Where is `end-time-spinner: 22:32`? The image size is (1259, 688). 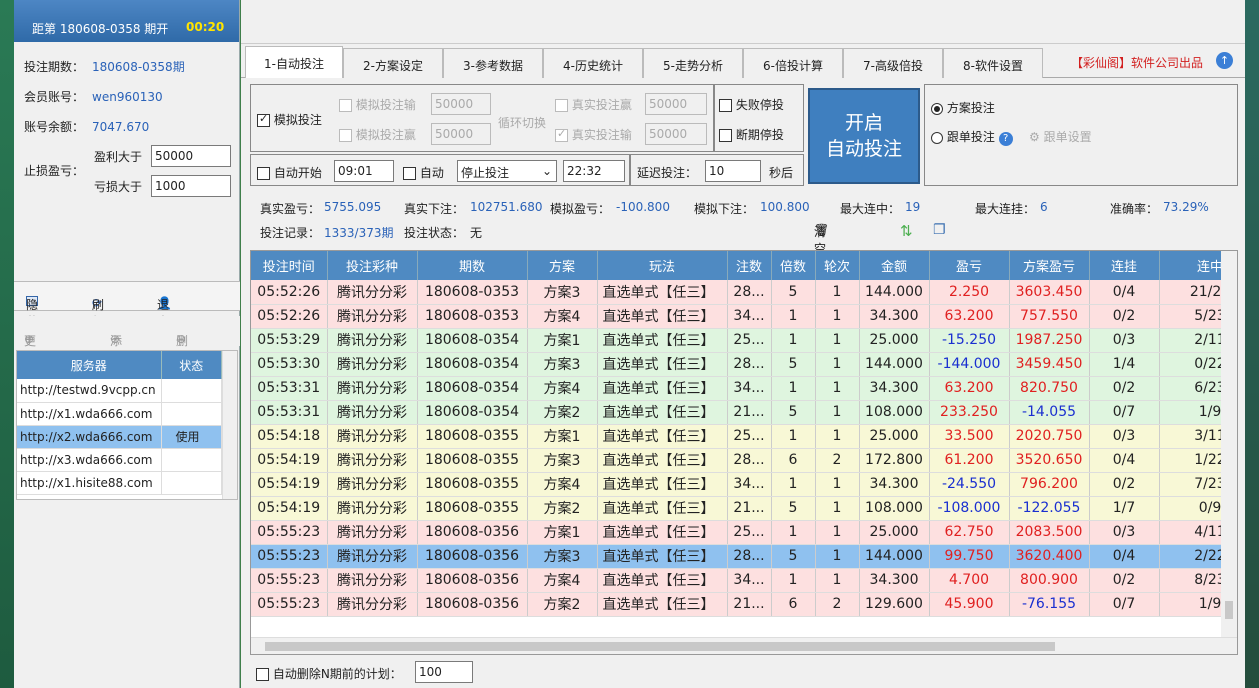
end-time-spinner: 22:32 is located at coordinates (594, 171).